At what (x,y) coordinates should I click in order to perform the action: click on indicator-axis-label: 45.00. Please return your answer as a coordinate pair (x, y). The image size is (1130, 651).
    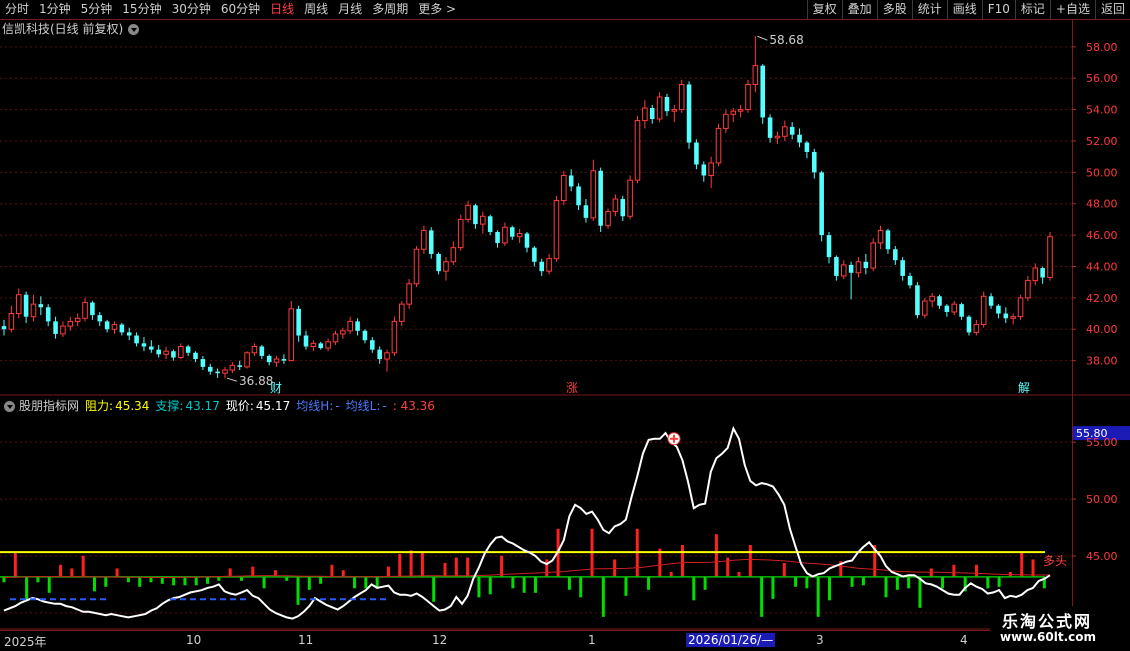
    Looking at the image, I should click on (1102, 556).